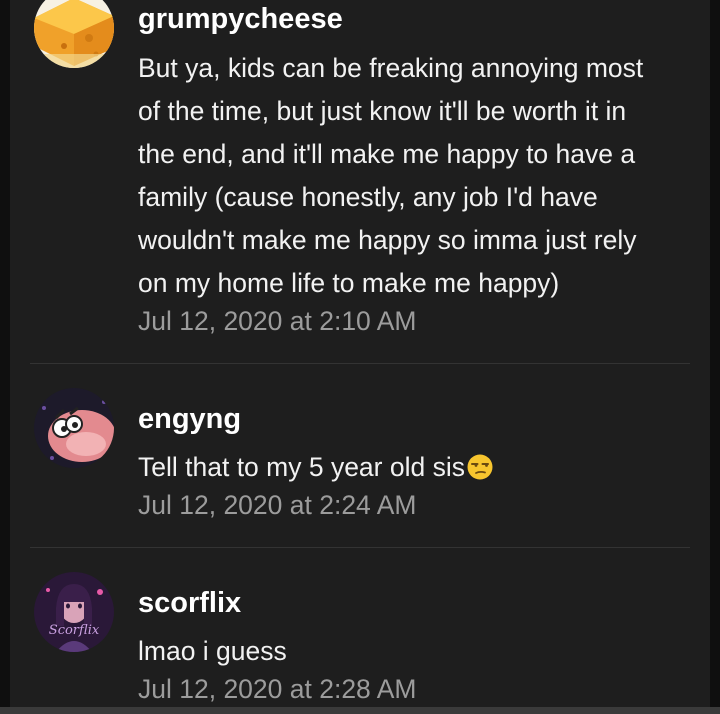  I want to click on bottom-edge-bar, so click(360, 710).